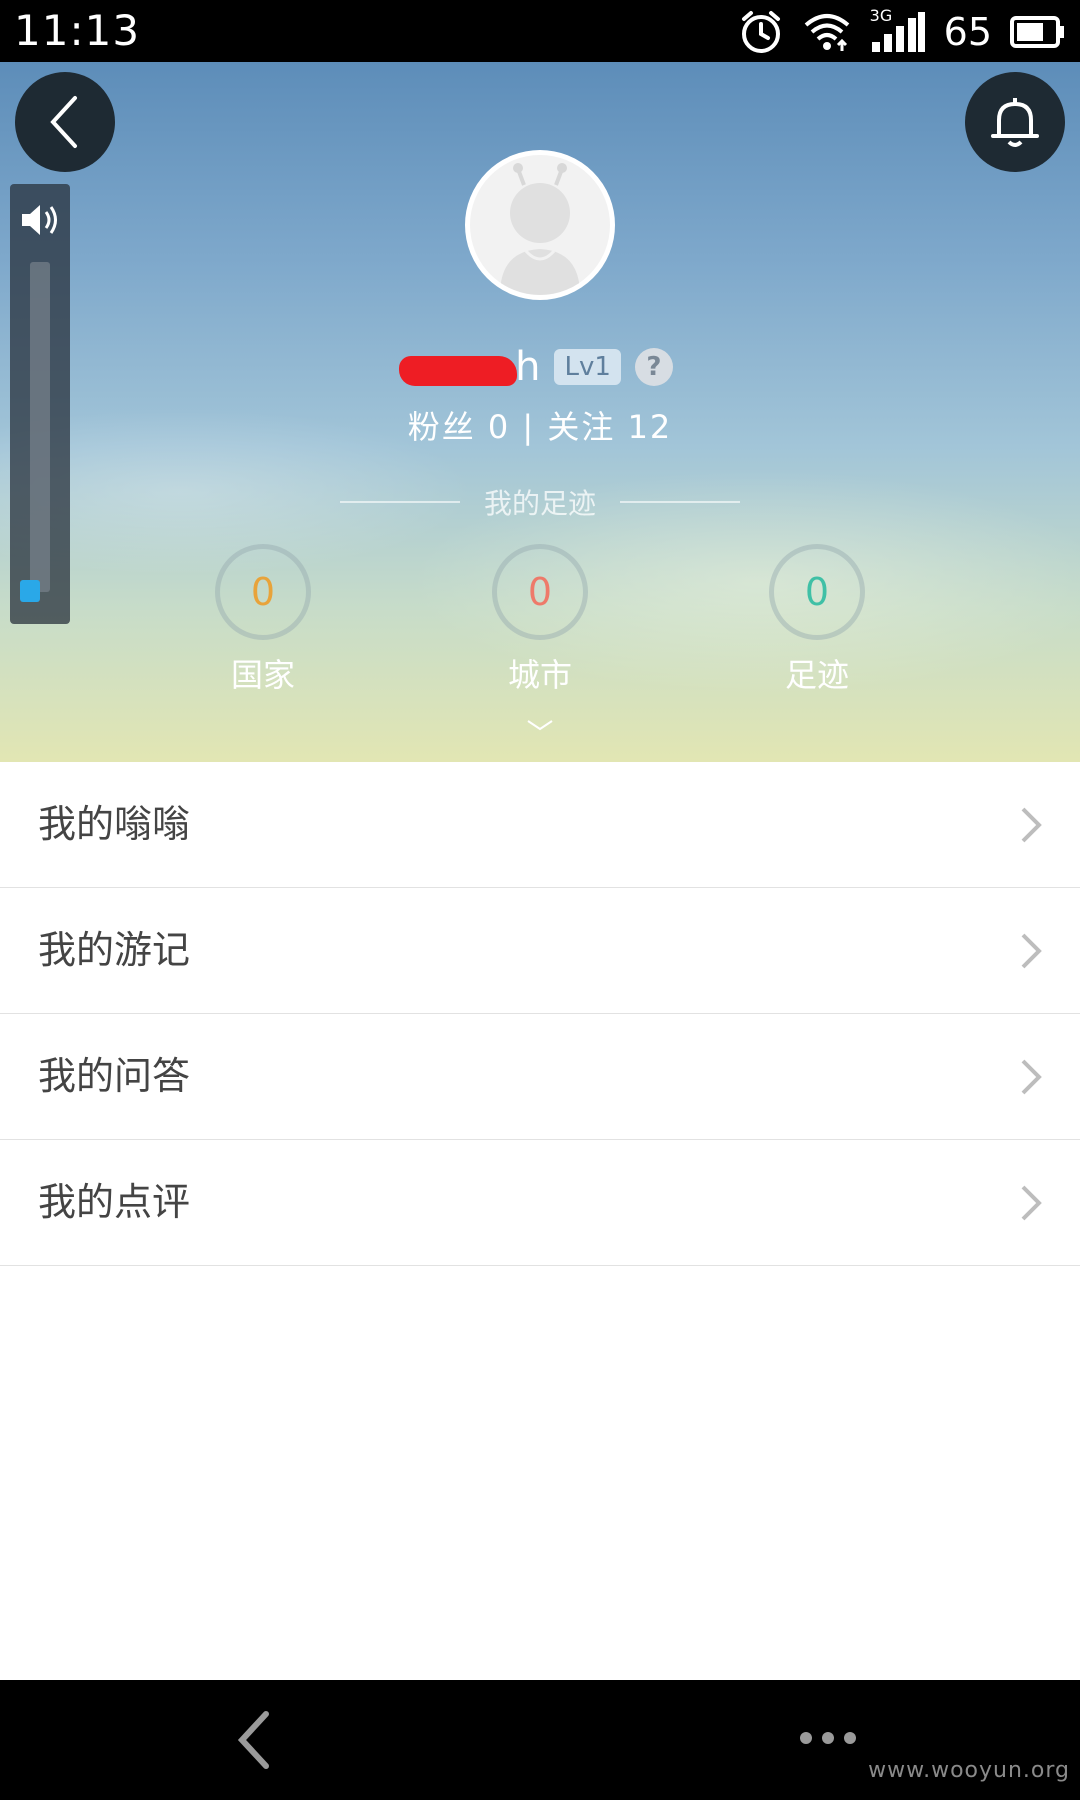  What do you see at coordinates (39, 220) in the screenshot?
I see `speaker-icon` at bounding box center [39, 220].